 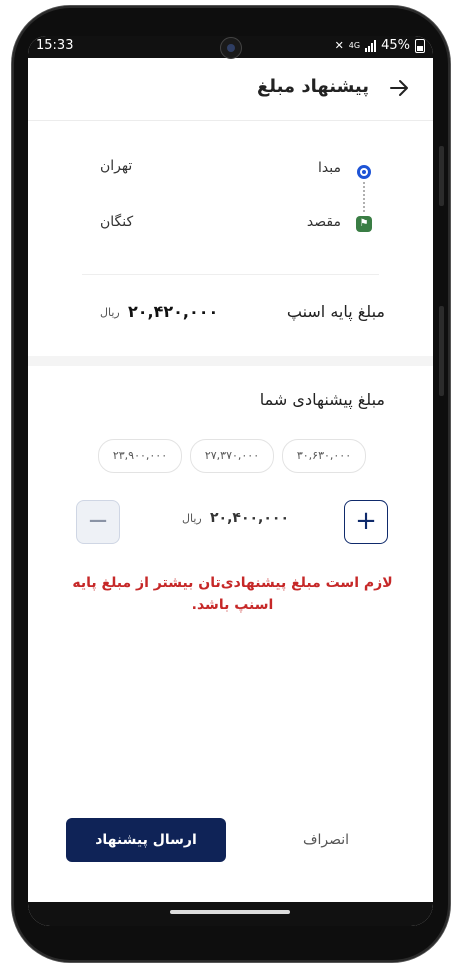 What do you see at coordinates (335, 311) in the screenshot?
I see `base-price-label: مبلغ پایه اسنپ` at bounding box center [335, 311].